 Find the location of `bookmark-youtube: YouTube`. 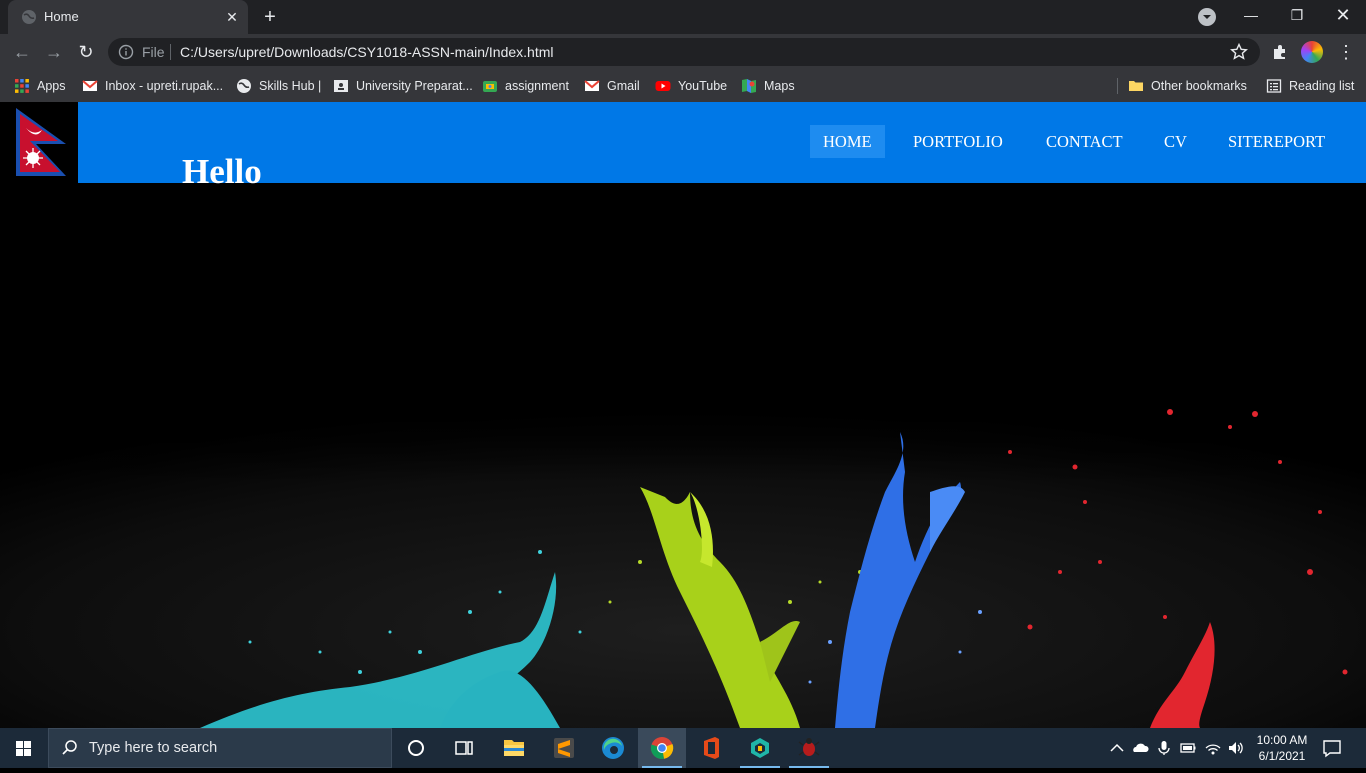

bookmark-youtube: YouTube is located at coordinates (691, 86).